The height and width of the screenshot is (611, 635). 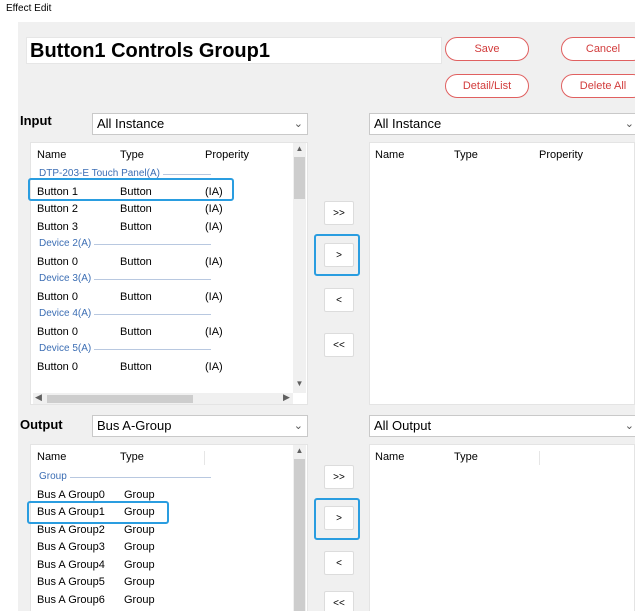 What do you see at coordinates (339, 518) in the screenshot?
I see `add-output-button: >` at bounding box center [339, 518].